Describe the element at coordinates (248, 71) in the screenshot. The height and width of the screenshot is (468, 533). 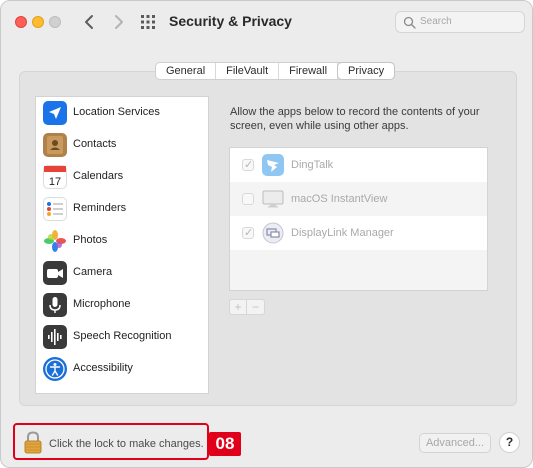
I see `tab-filevault: FileVault` at that location.